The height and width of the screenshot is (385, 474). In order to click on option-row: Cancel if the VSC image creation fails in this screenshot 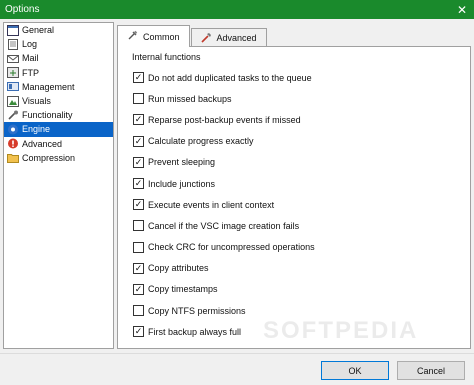, I will do `click(224, 225)`.